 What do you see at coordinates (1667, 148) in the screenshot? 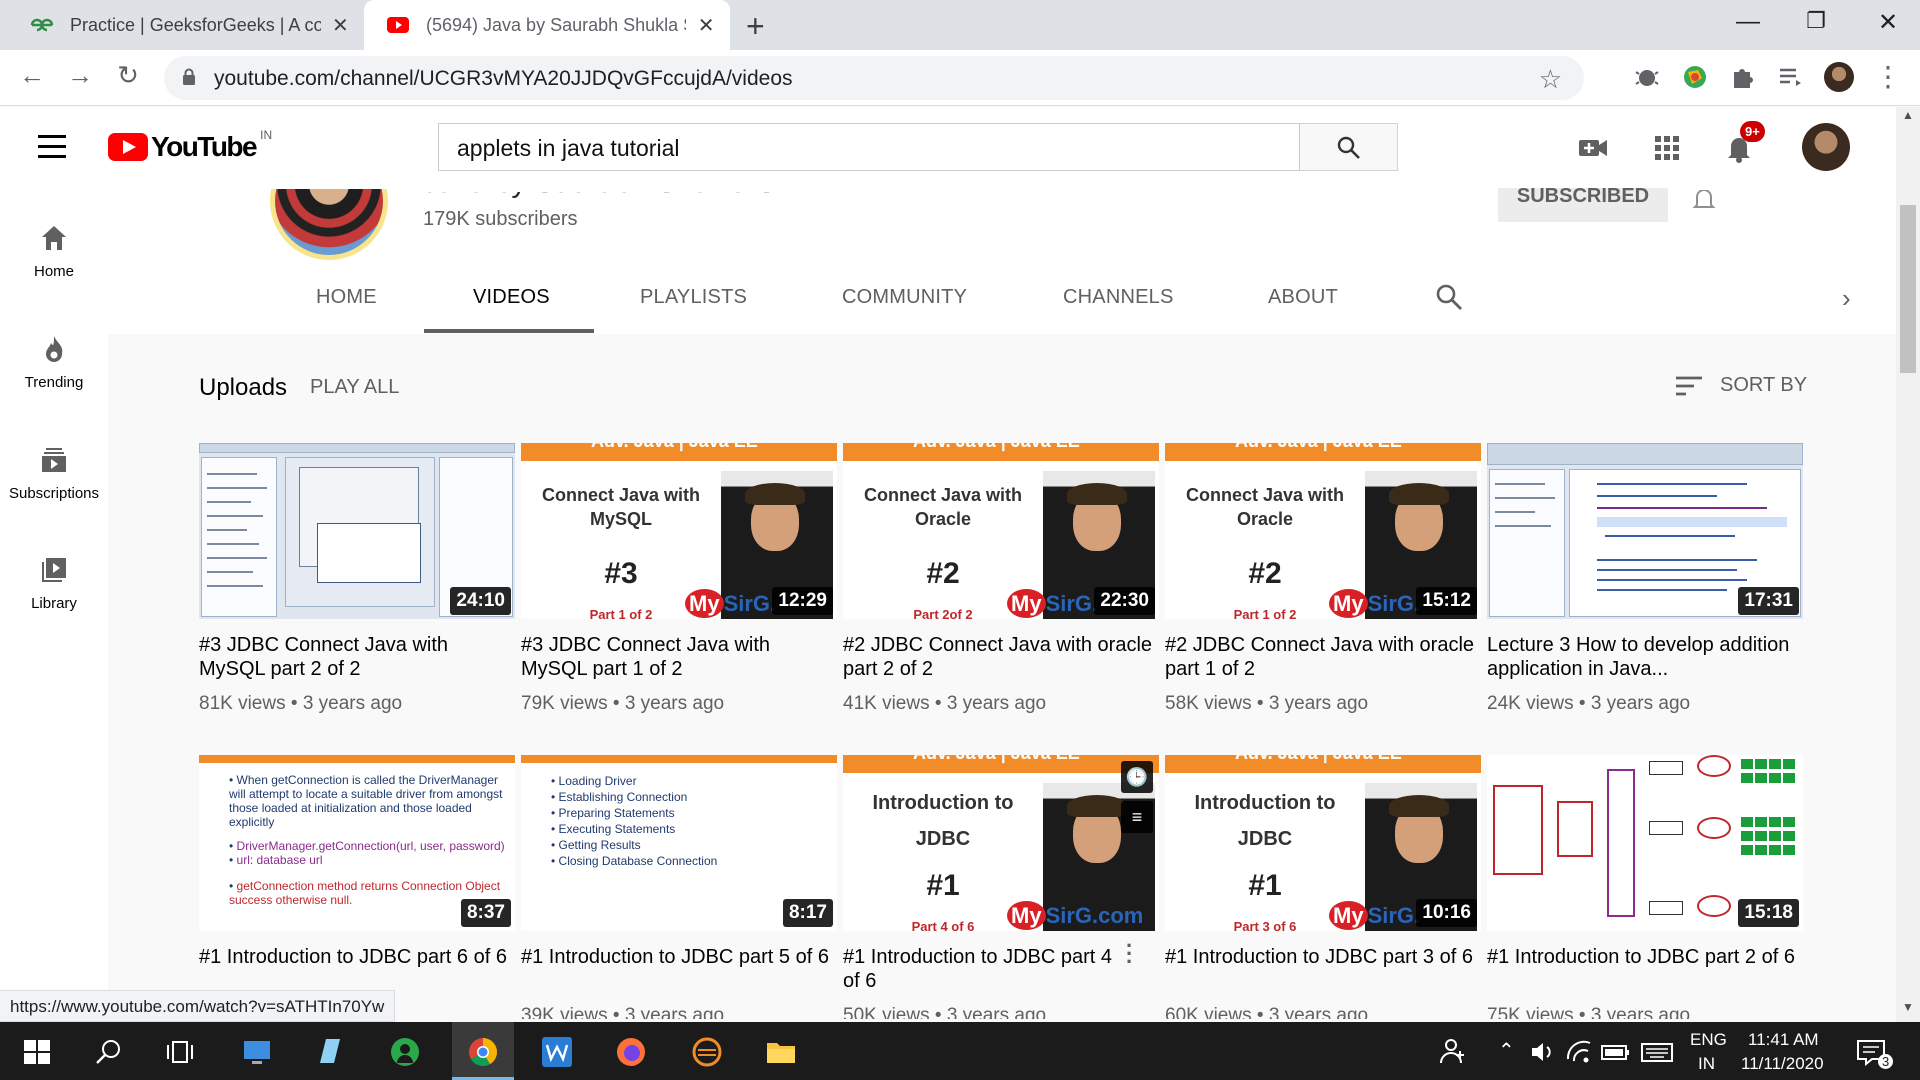
I see `apps-grid-icon` at bounding box center [1667, 148].